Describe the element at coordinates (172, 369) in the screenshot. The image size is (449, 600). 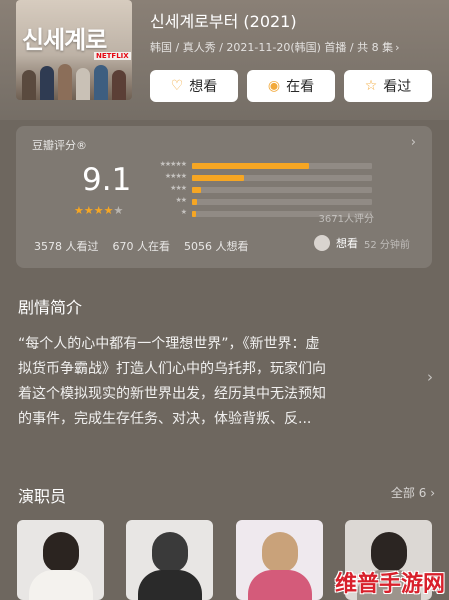
I see `synopsis-line: 拟货币争霸战》打造人们心中的乌托邦，玩家们向` at that location.